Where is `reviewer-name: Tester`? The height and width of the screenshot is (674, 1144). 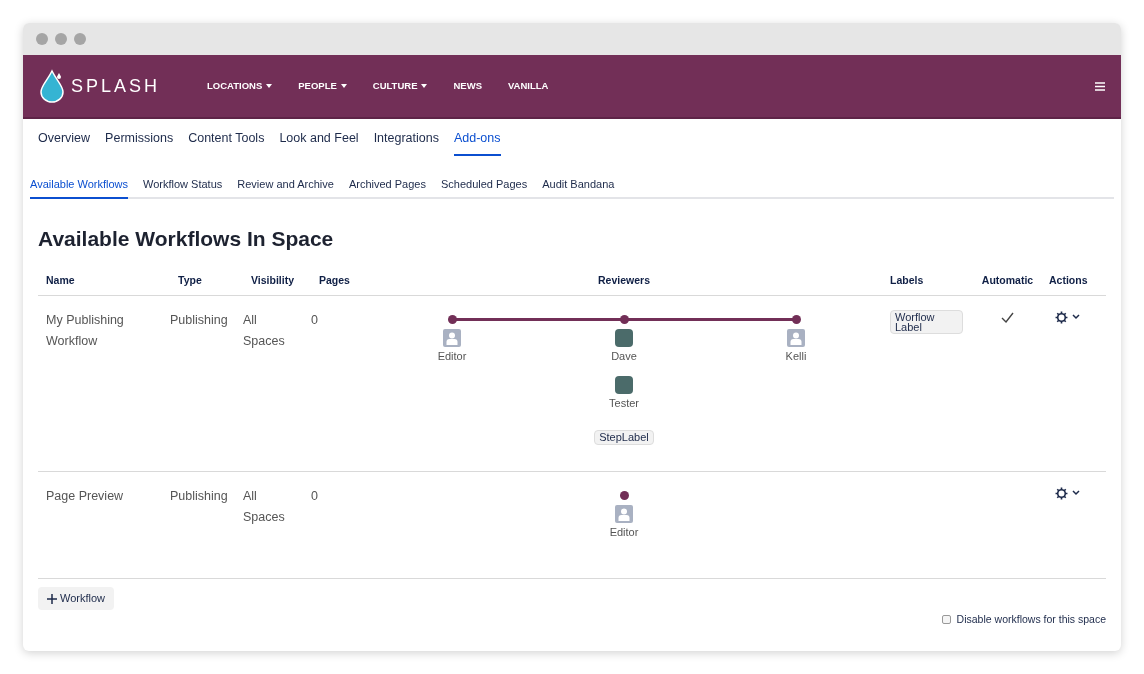 reviewer-name: Tester is located at coordinates (624, 403).